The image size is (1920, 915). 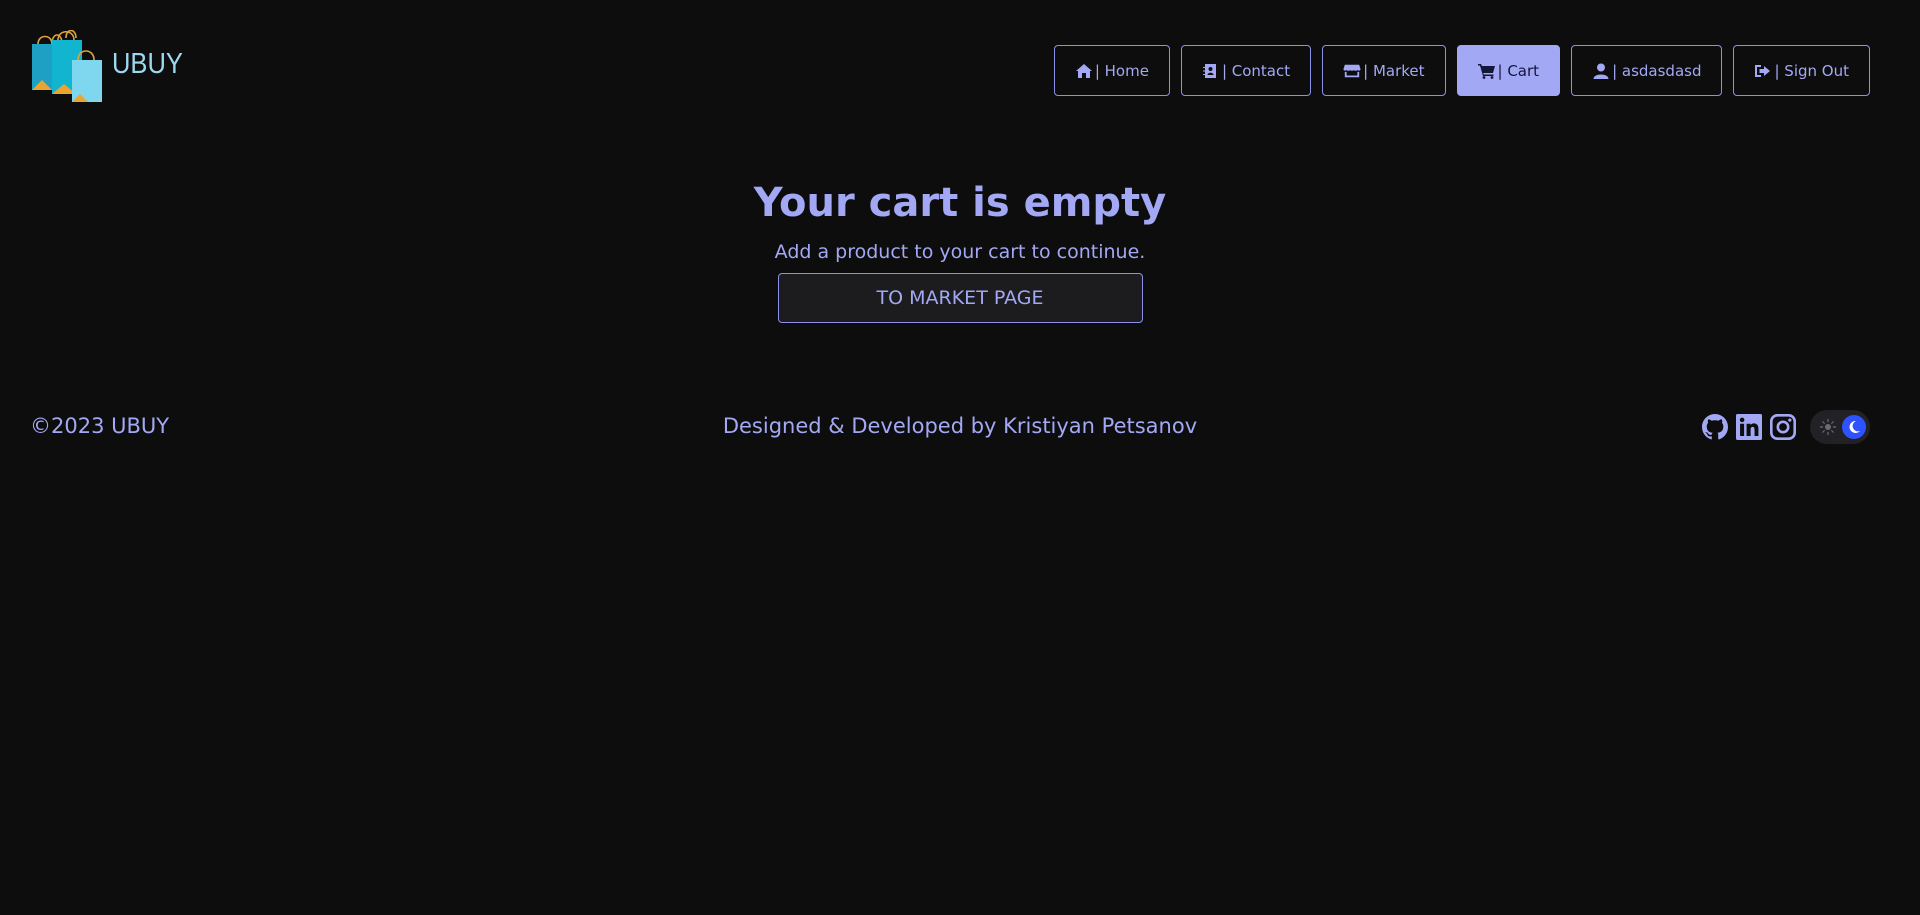 I want to click on sun-icon, so click(x=1828, y=427).